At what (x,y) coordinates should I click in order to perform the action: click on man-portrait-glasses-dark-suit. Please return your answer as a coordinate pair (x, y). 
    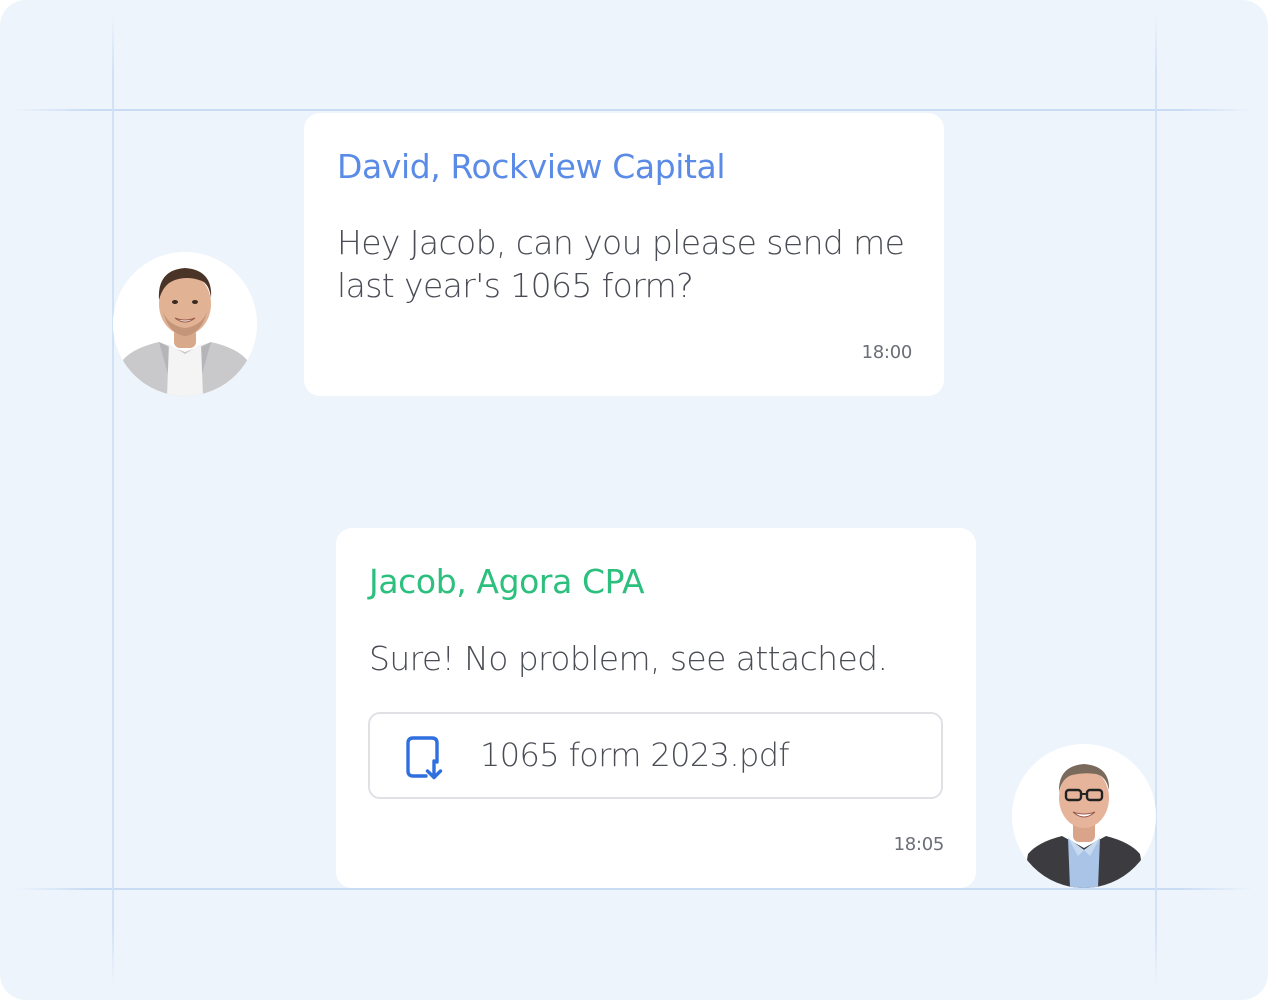
    Looking at the image, I should click on (1084, 816).